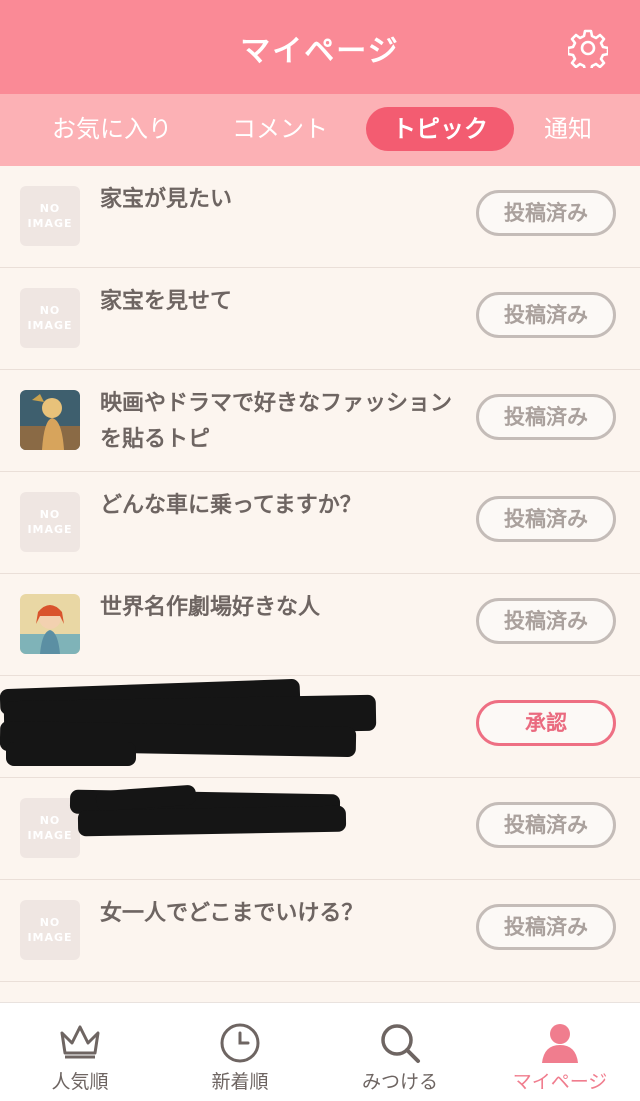 This screenshot has width=640, height=1101. What do you see at coordinates (166, 301) in the screenshot?
I see `topic-title: 家宝を見せて` at bounding box center [166, 301].